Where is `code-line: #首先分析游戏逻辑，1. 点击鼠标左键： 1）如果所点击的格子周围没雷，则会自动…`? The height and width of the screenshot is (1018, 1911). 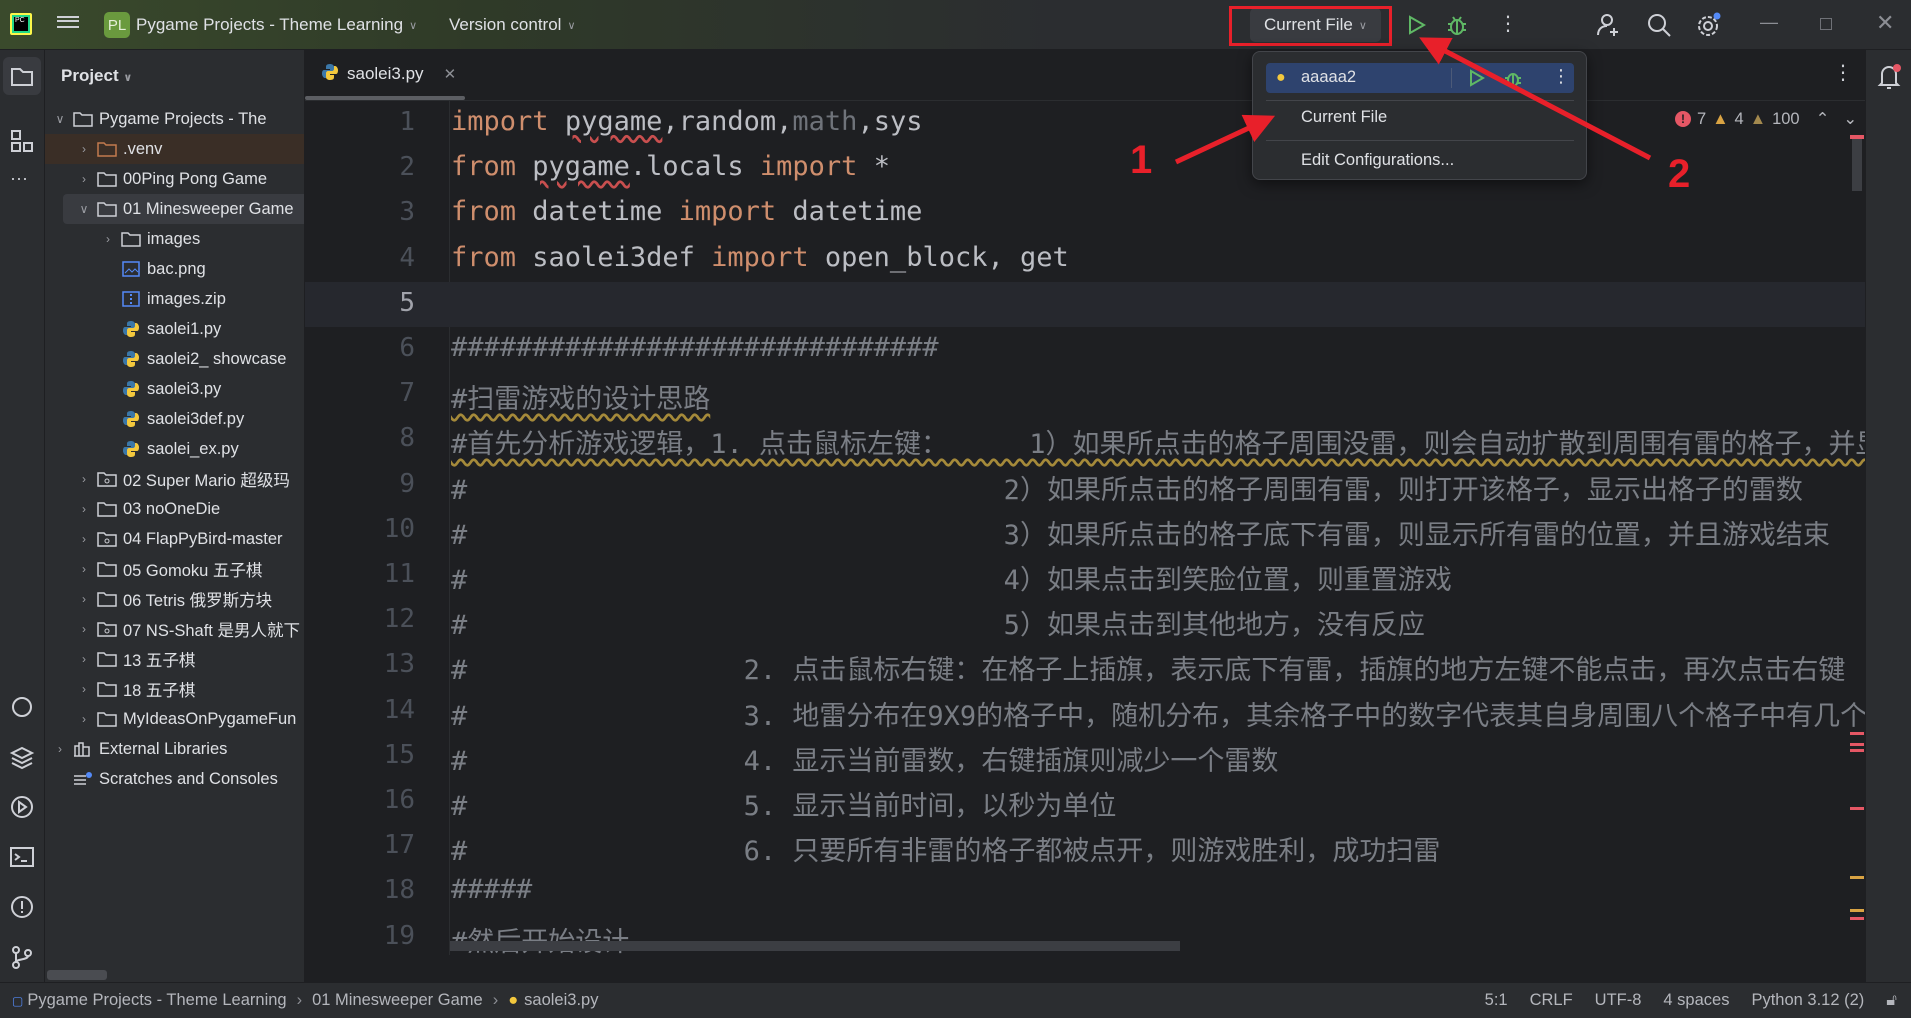 code-line: #首先分析游戏逻辑，1. 点击鼠标左键： 1）如果所点击的格子周围没雷，则会自动… is located at coordinates (1158, 441).